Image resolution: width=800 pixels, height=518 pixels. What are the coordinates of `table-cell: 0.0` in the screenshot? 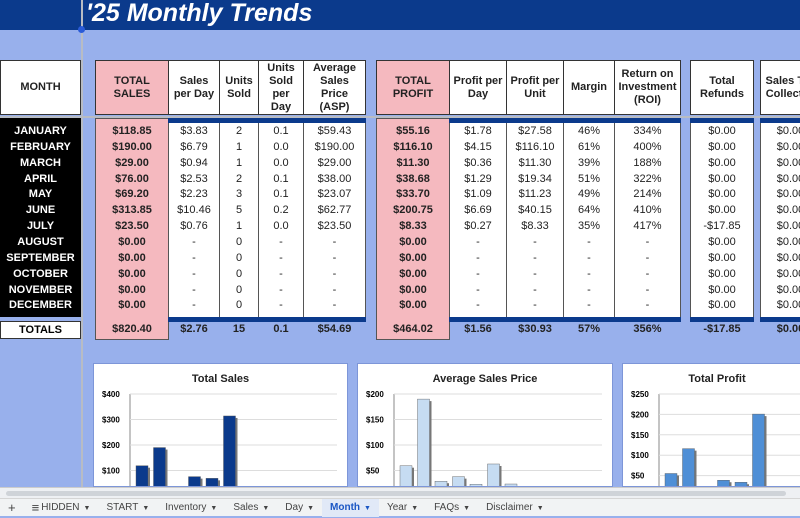 It's located at (281, 147).